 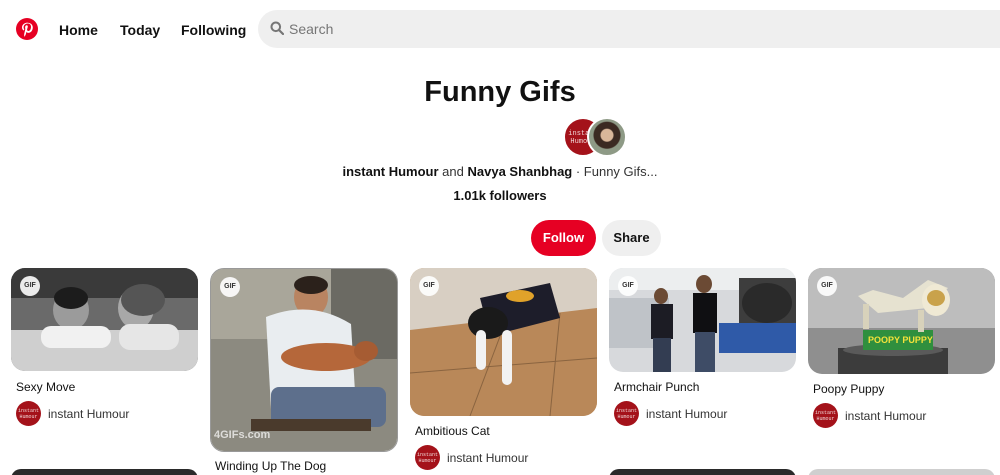 What do you see at coordinates (391, 171) in the screenshot?
I see `owner-link-instant-humour: instant Humour` at bounding box center [391, 171].